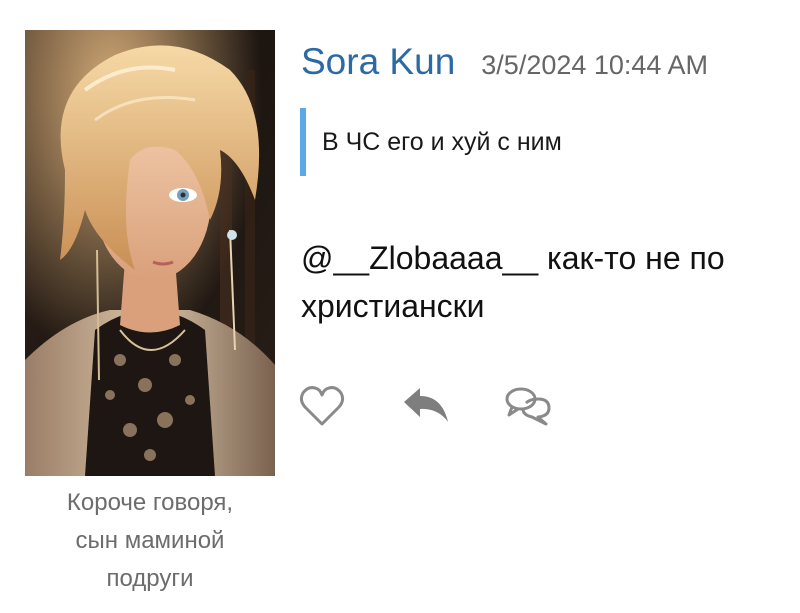  I want to click on avatar-caption: Короче говоря, сын маминой подруги, so click(150, 541).